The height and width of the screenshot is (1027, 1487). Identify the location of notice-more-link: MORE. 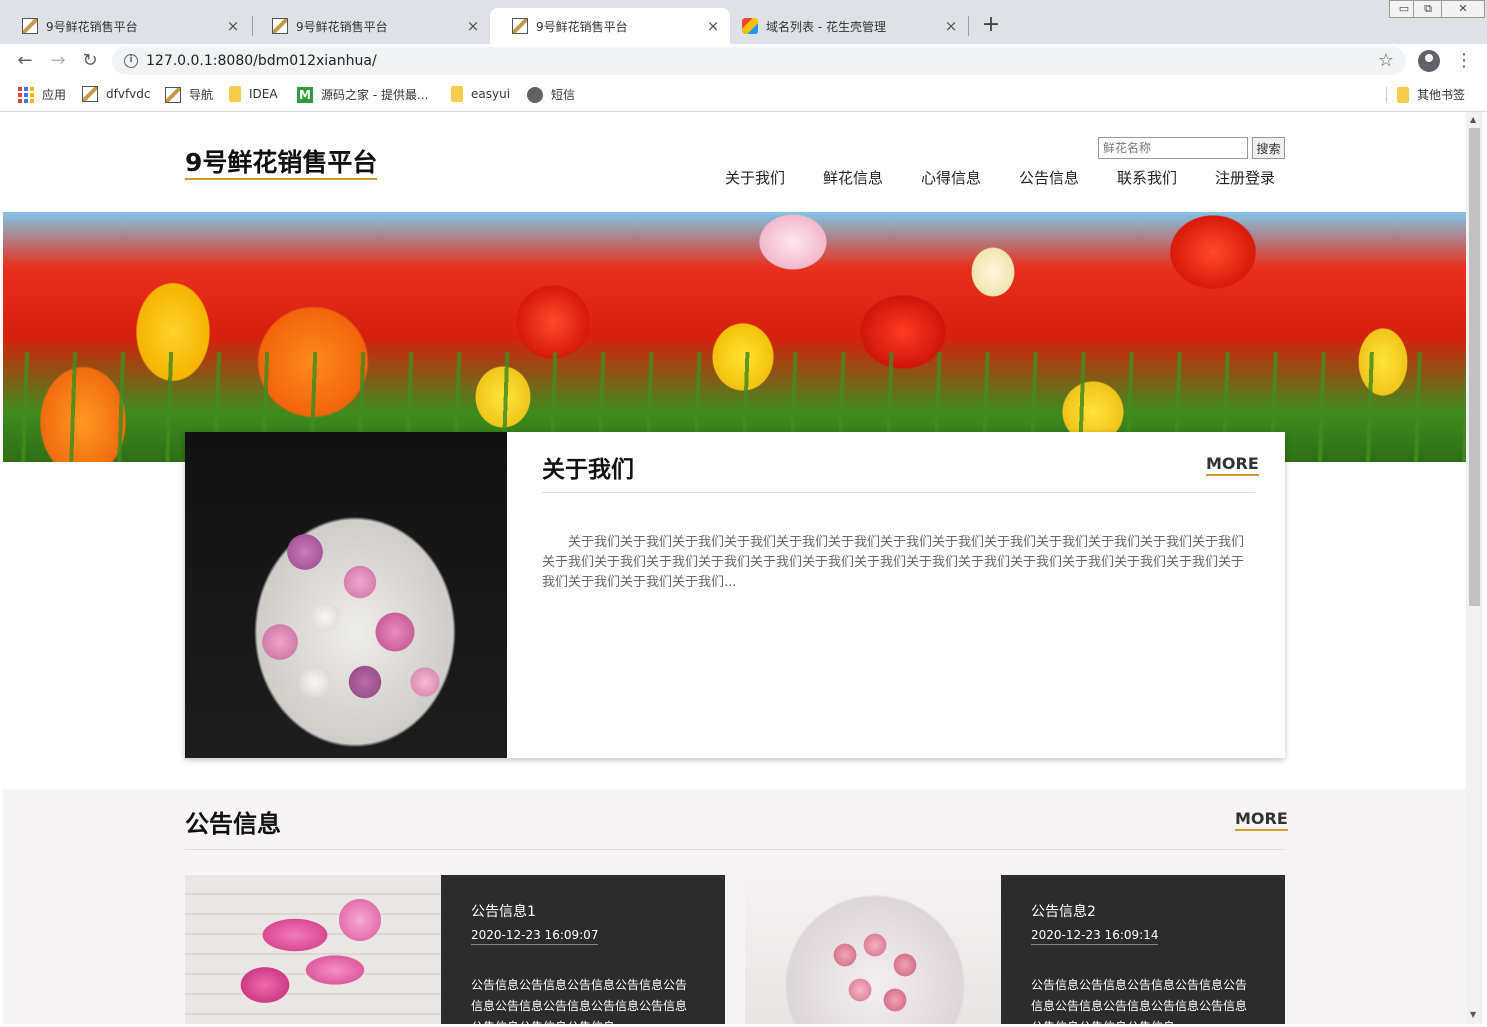
(1261, 820).